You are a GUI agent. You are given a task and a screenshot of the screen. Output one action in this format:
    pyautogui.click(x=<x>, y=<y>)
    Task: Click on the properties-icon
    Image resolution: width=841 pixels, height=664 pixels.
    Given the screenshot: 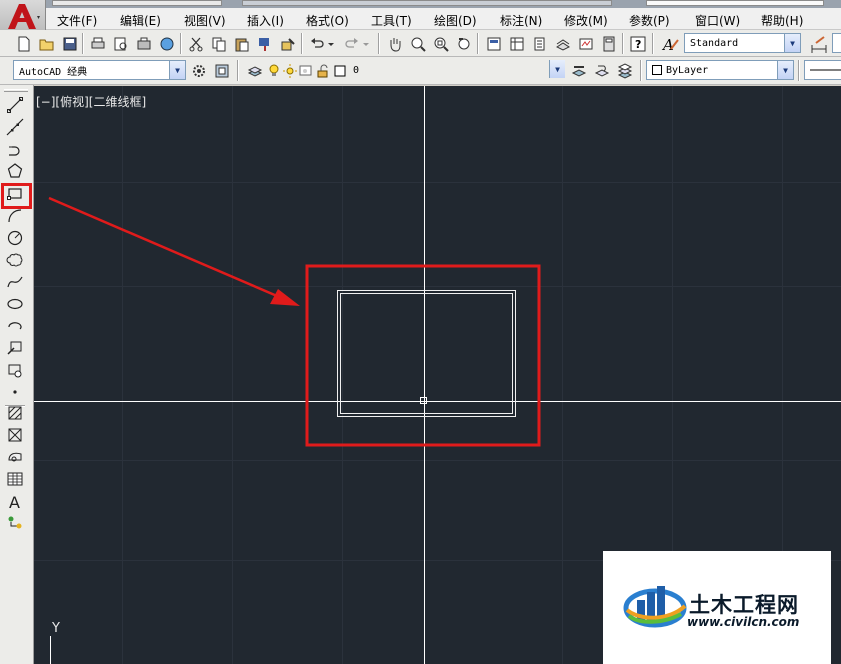 What is the action you would take?
    pyautogui.click(x=493, y=43)
    